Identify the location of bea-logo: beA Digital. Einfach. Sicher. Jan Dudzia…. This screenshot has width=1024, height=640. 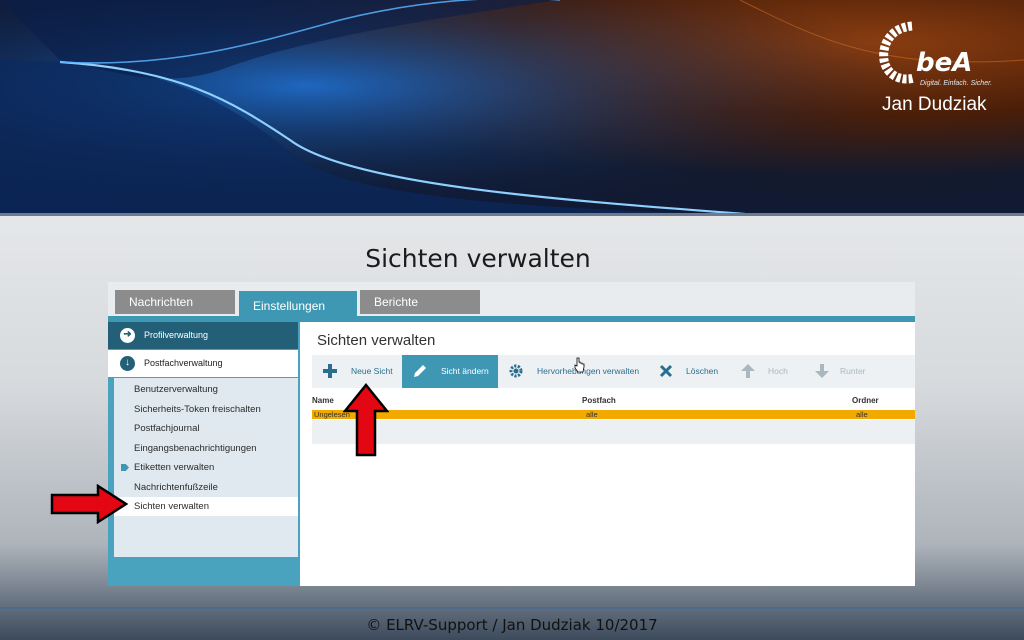
(938, 68).